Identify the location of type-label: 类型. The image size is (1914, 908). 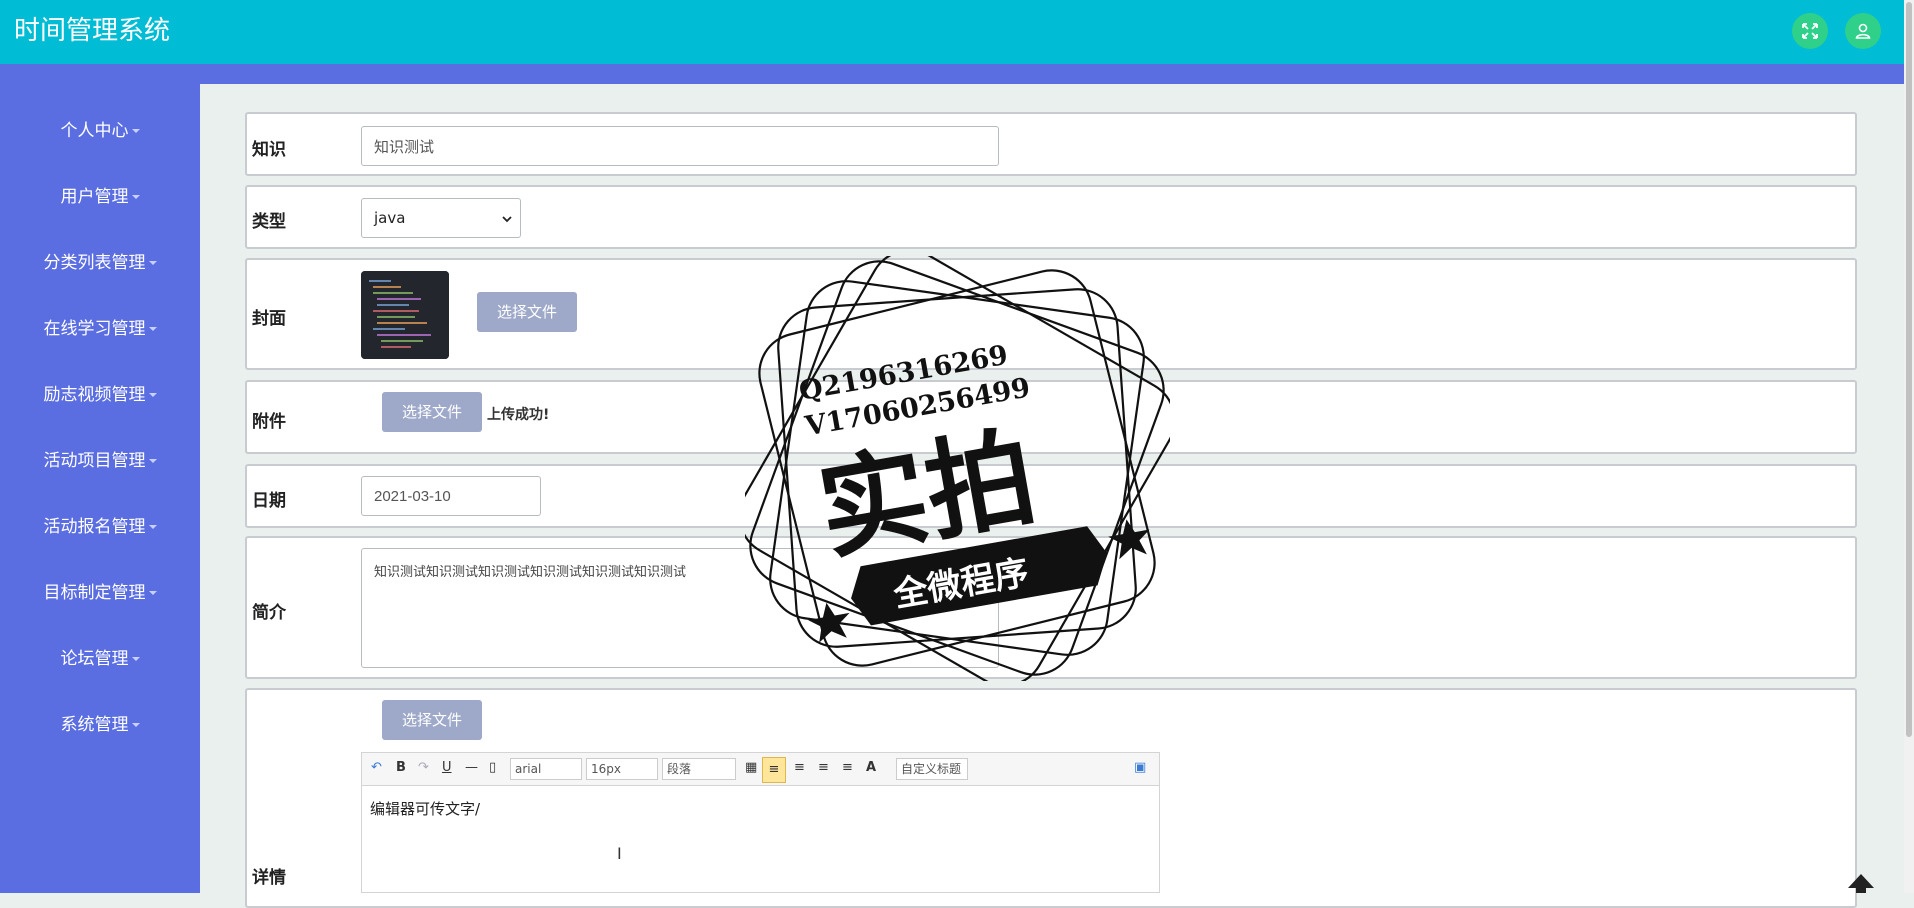
(269, 222).